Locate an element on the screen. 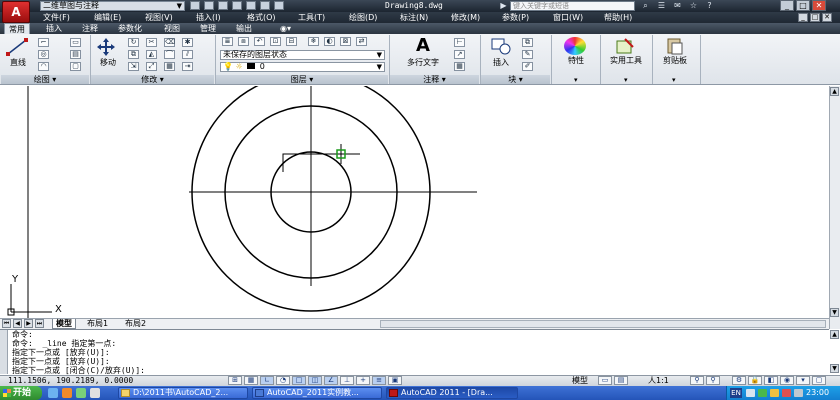 This screenshot has width=840, height=400. layout-tab-layout1: 布局1 is located at coordinates (97, 324).